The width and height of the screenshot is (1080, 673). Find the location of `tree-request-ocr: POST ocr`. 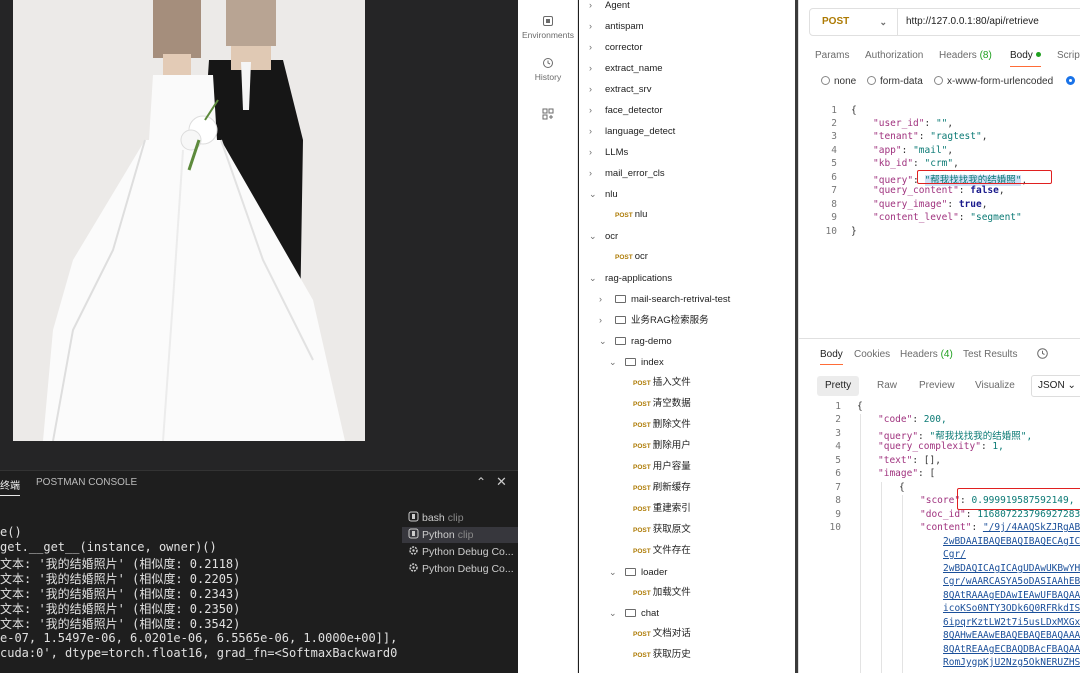

tree-request-ocr: POST ocr is located at coordinates (631, 257).